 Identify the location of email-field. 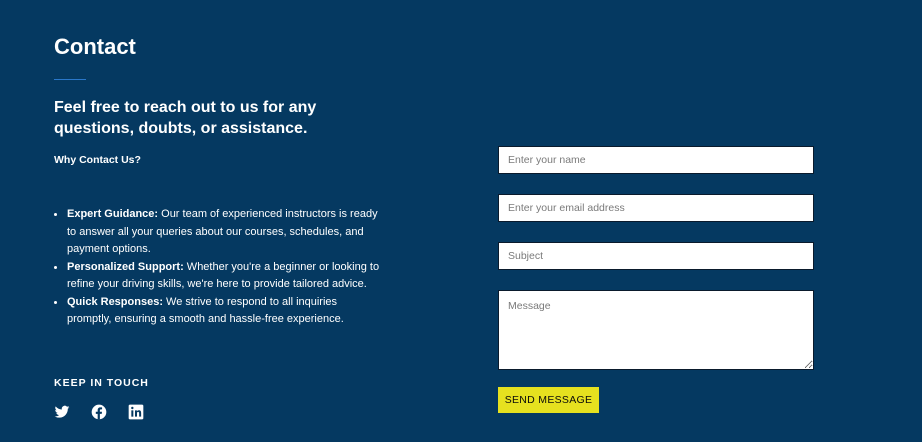
(656, 208).